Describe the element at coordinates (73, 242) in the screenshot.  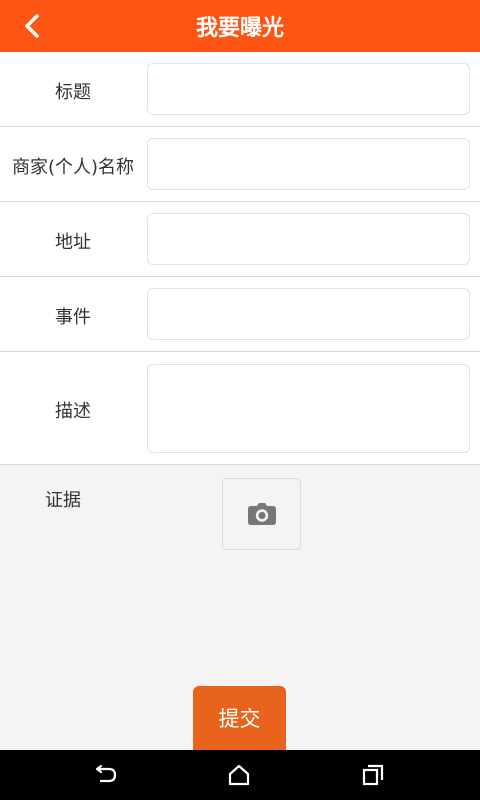
I see `address-label: 地址` at that location.